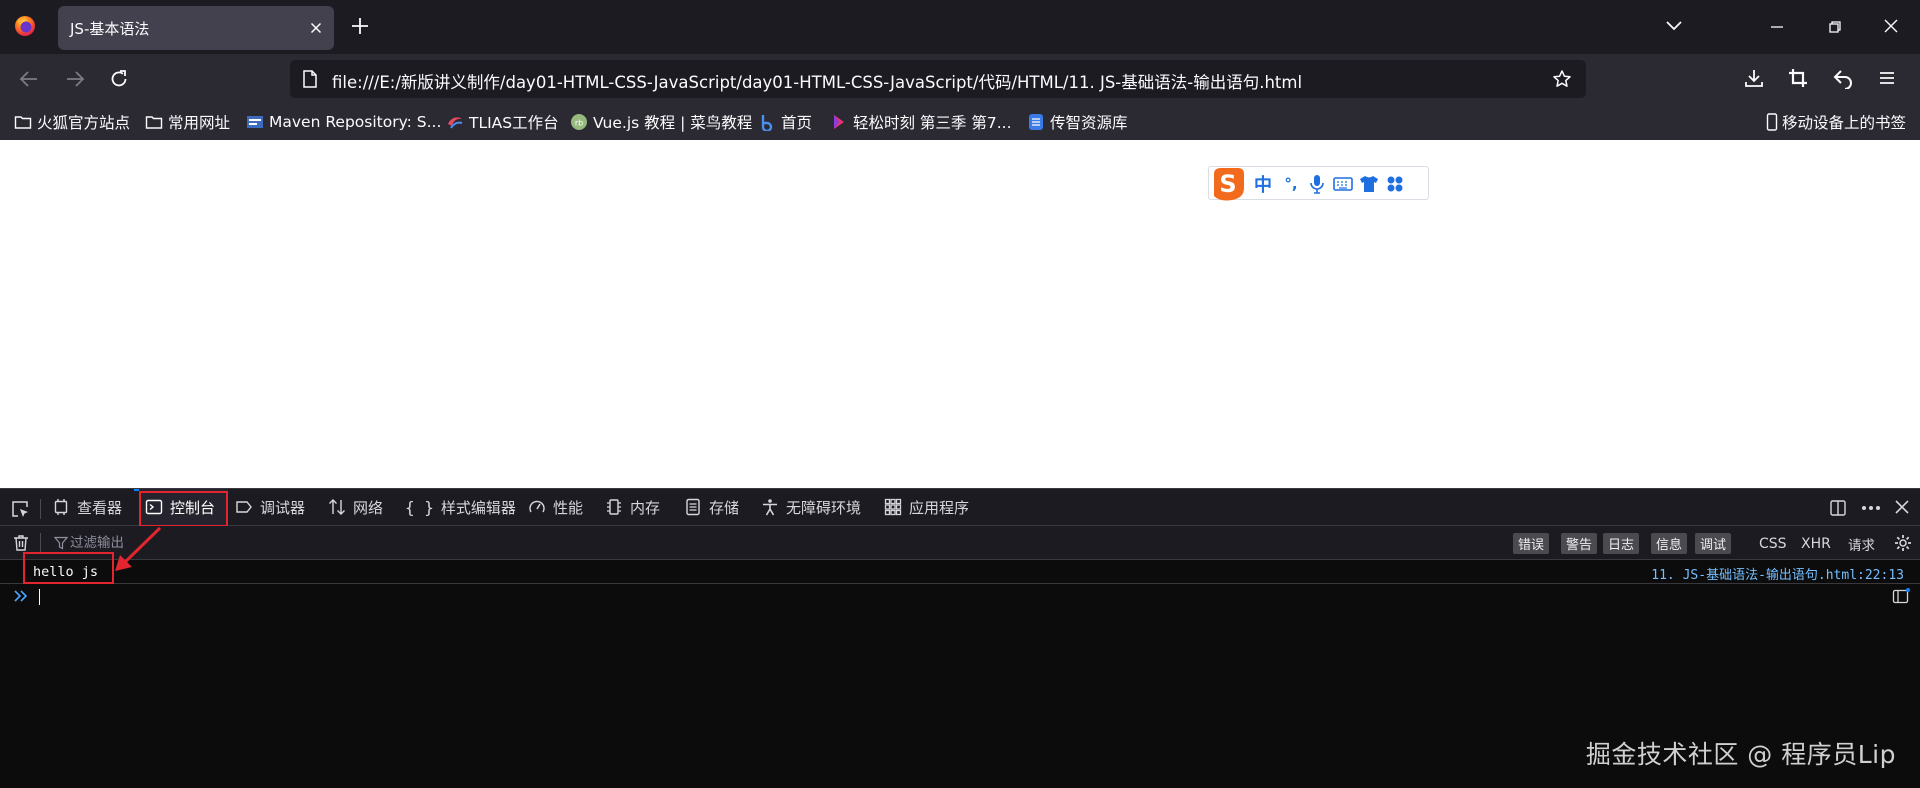  Describe the element at coordinates (502, 122) in the screenshot. I see `bookmark-item: TLIAS工作台` at that location.